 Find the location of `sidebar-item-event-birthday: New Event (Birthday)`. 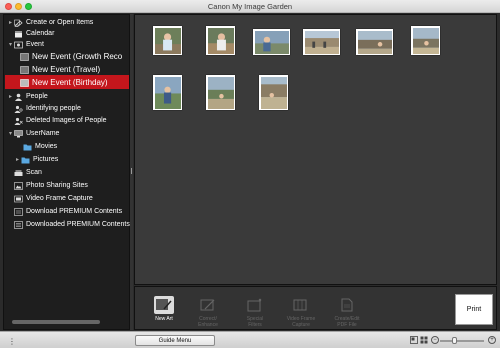

sidebar-item-event-birthday: New Event (Birthday) is located at coordinates (64, 82).